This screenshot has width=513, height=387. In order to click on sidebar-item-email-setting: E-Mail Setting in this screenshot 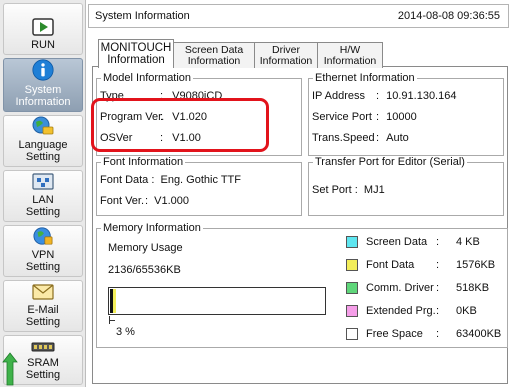, I will do `click(43, 306)`.